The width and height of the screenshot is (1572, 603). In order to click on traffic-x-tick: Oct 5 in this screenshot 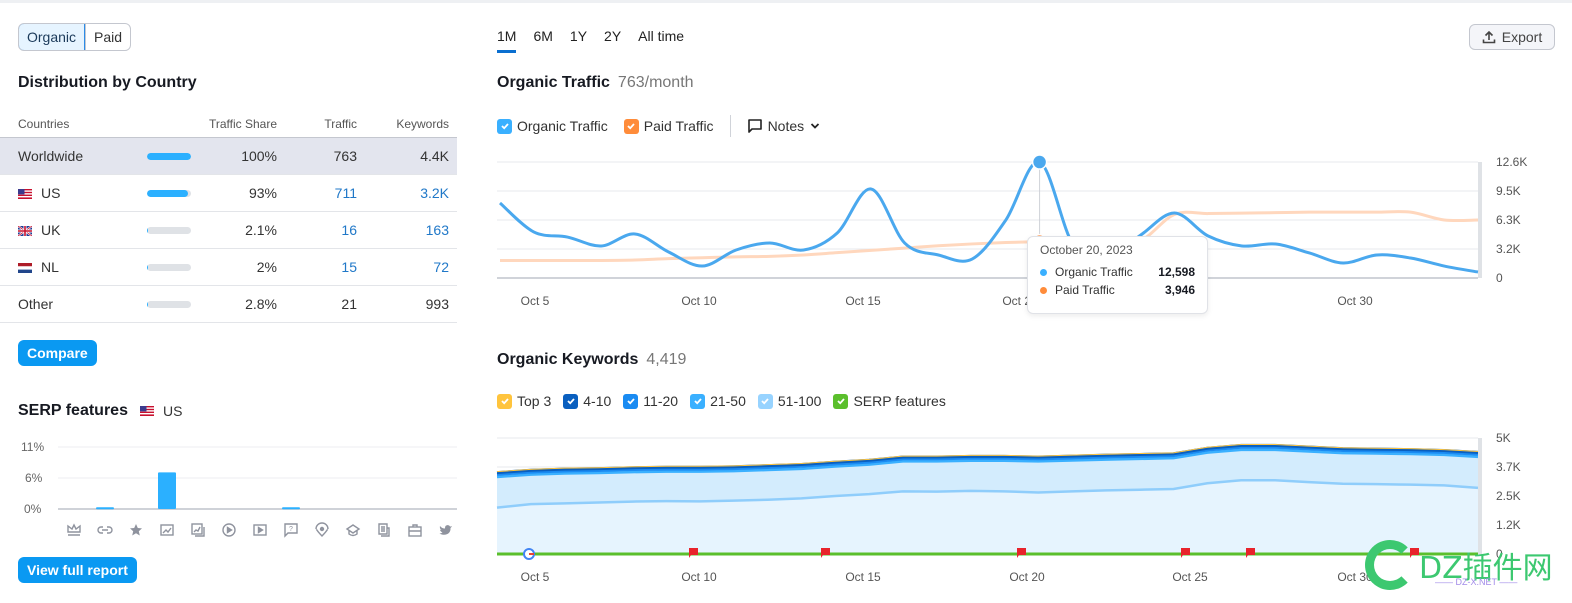, I will do `click(535, 301)`.